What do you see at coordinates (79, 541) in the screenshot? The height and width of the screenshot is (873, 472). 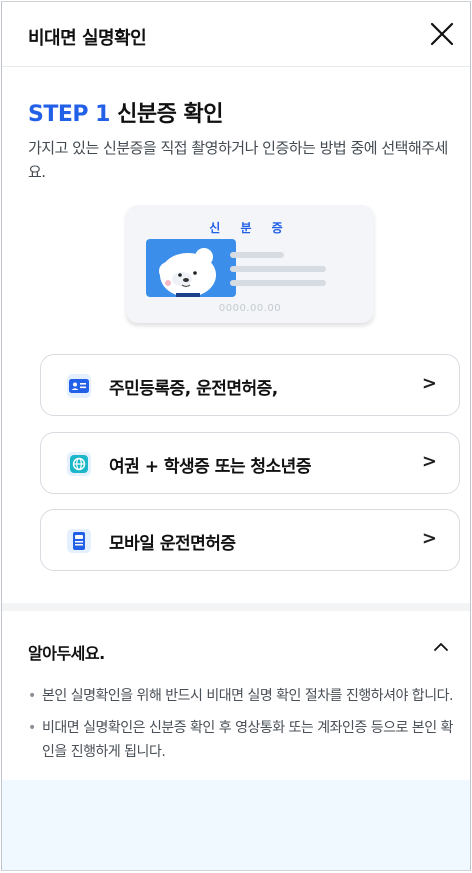 I see `mobile-license-icon` at bounding box center [79, 541].